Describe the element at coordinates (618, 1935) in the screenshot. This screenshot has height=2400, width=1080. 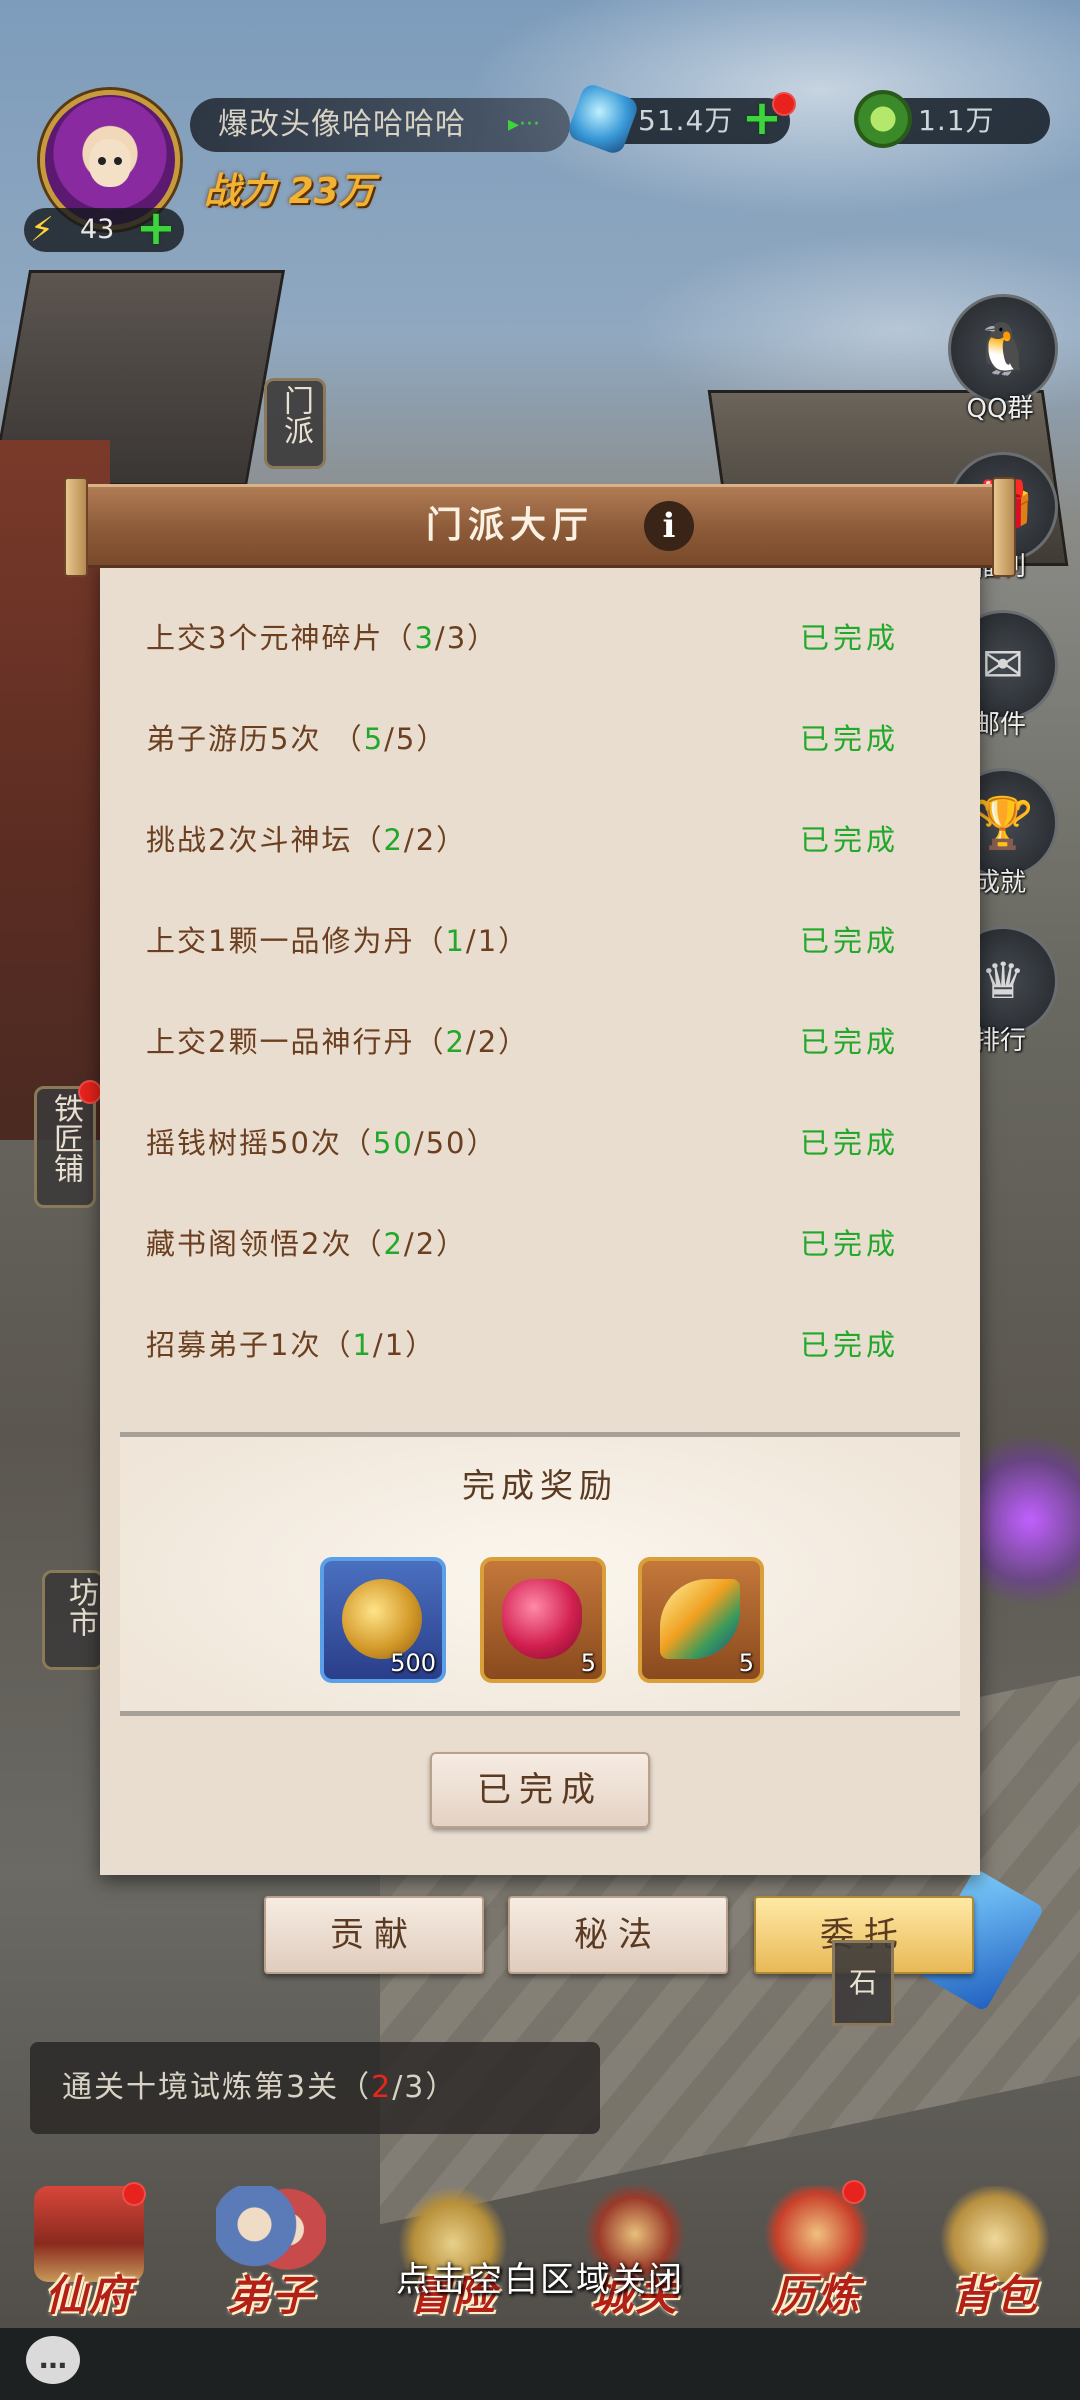
I see `tab-secret-art: 秘法` at that location.